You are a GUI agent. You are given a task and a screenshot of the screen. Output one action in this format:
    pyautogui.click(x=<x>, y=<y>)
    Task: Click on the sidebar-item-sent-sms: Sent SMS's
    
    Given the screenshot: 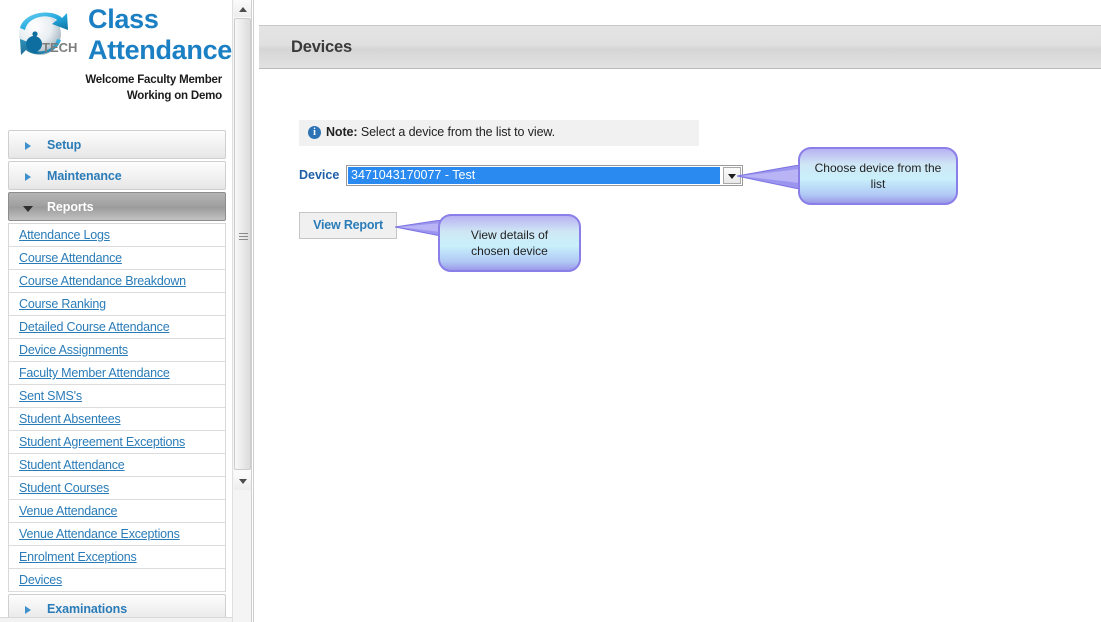 What is the action you would take?
    pyautogui.click(x=117, y=396)
    